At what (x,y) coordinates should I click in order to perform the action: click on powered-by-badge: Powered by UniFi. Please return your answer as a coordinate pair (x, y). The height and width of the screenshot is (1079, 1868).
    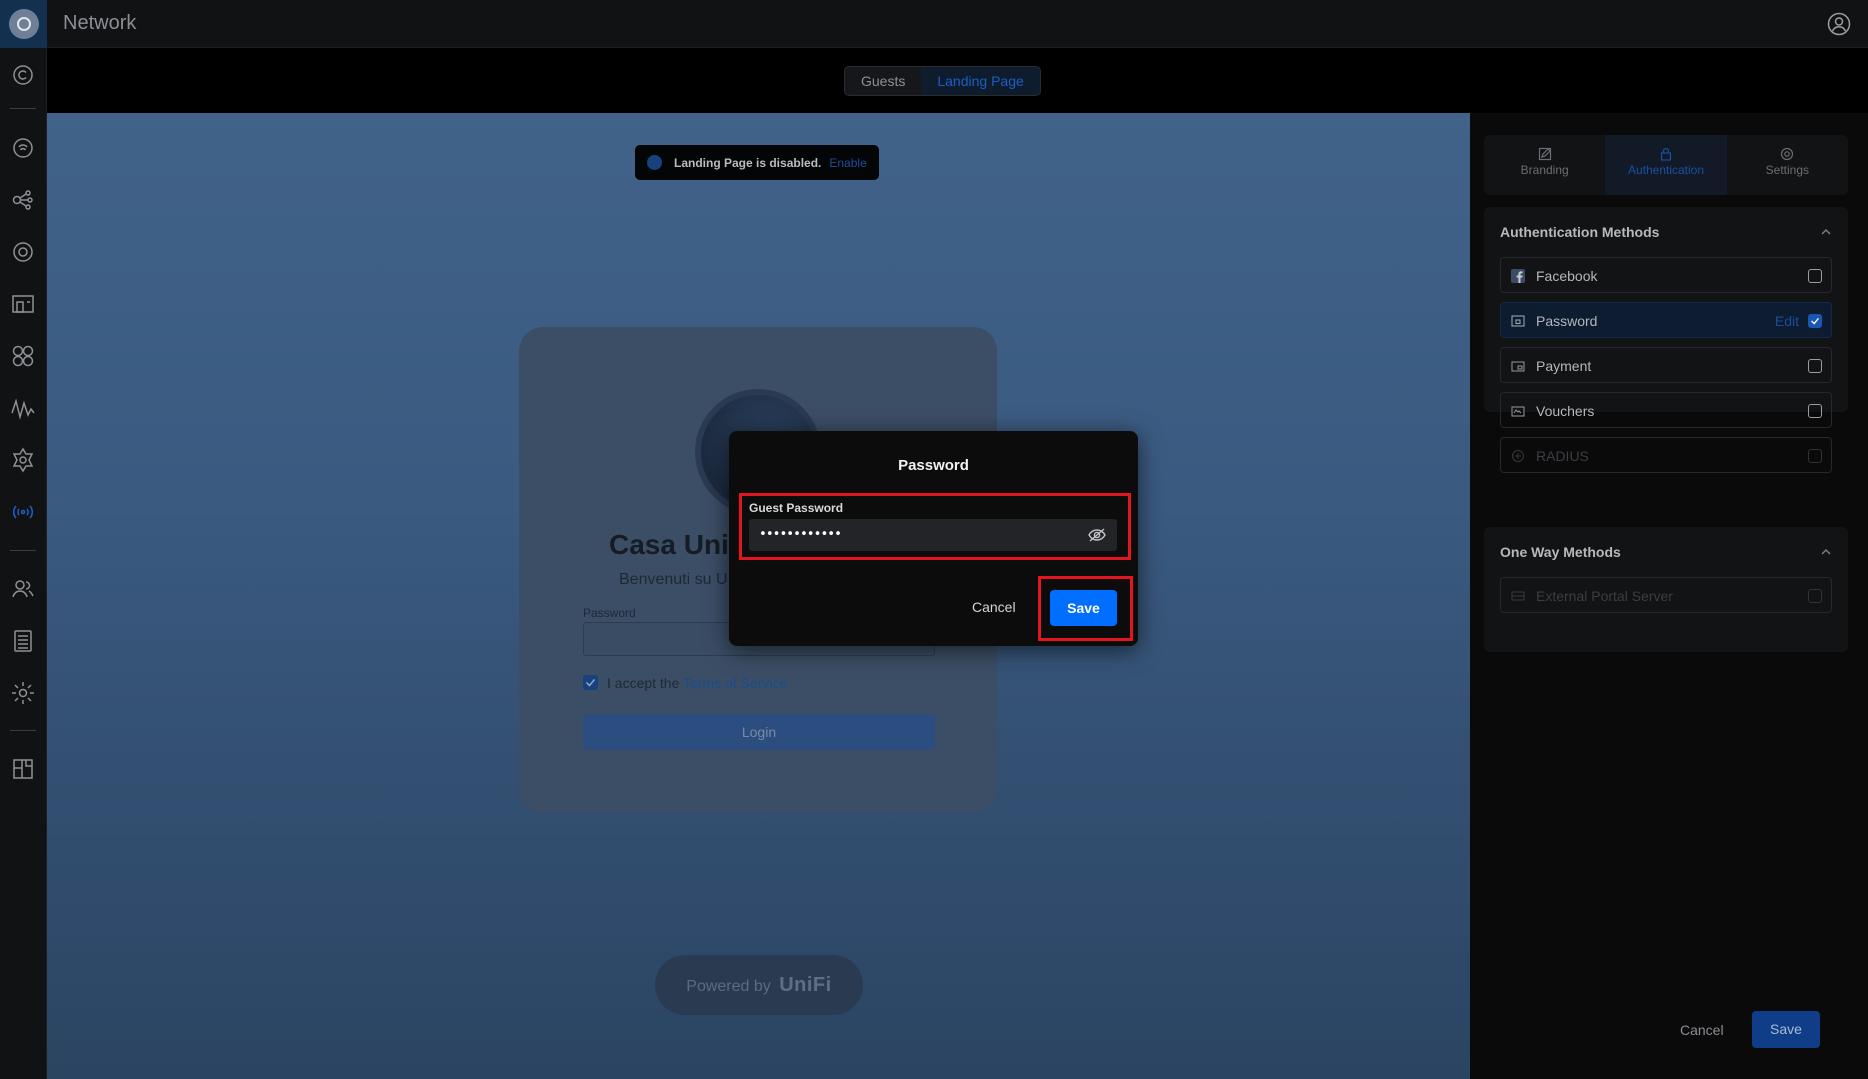
    Looking at the image, I should click on (759, 985).